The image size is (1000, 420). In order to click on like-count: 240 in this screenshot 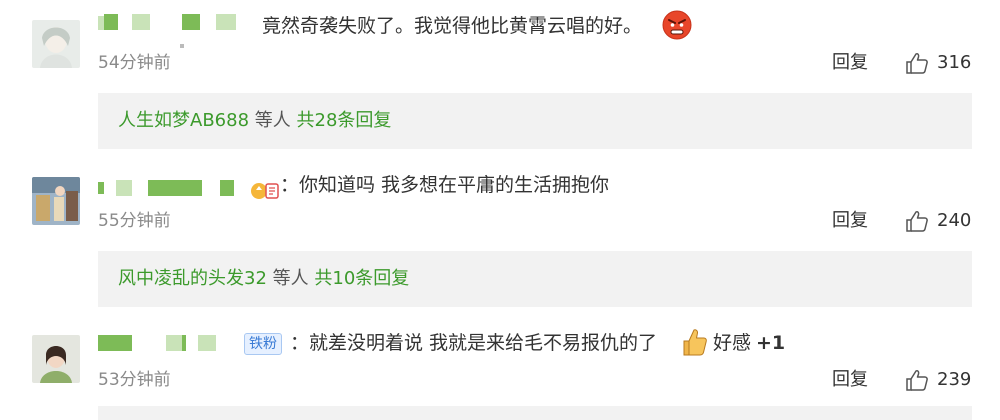, I will do `click(954, 220)`.